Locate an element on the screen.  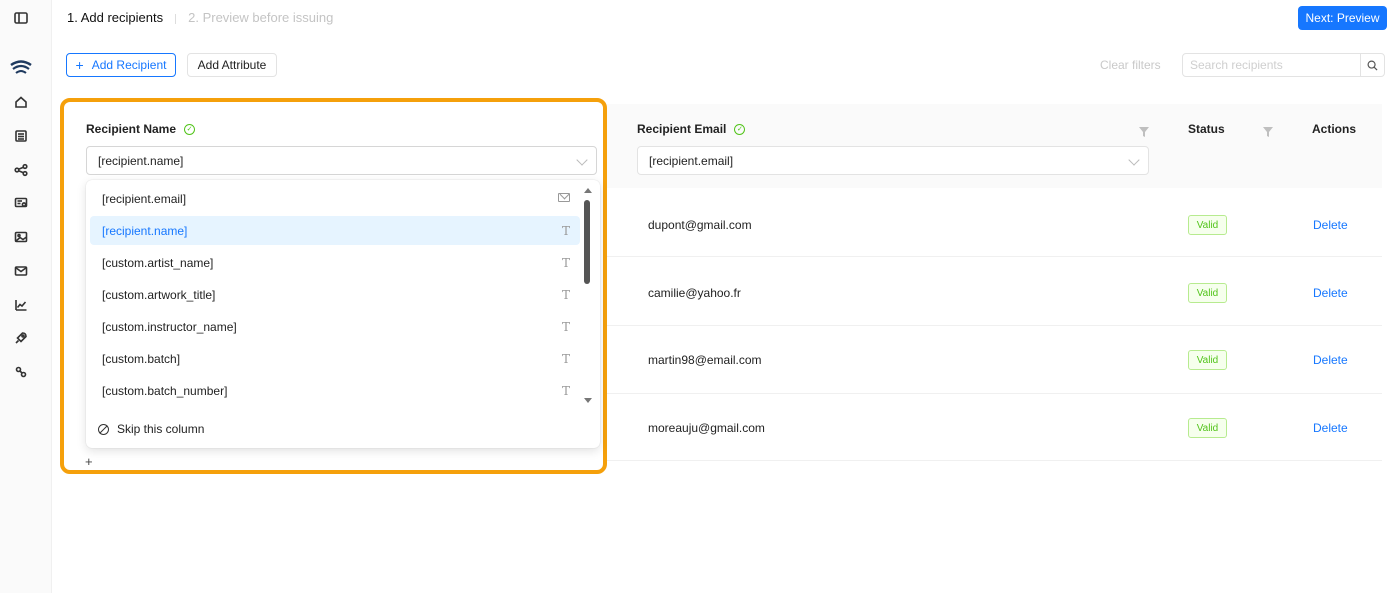
step-divider is located at coordinates (176, 18).